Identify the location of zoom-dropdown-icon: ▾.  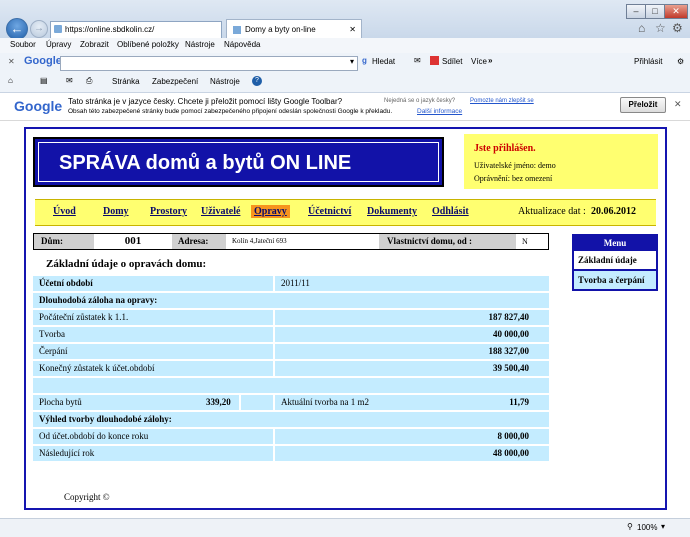
(663, 526).